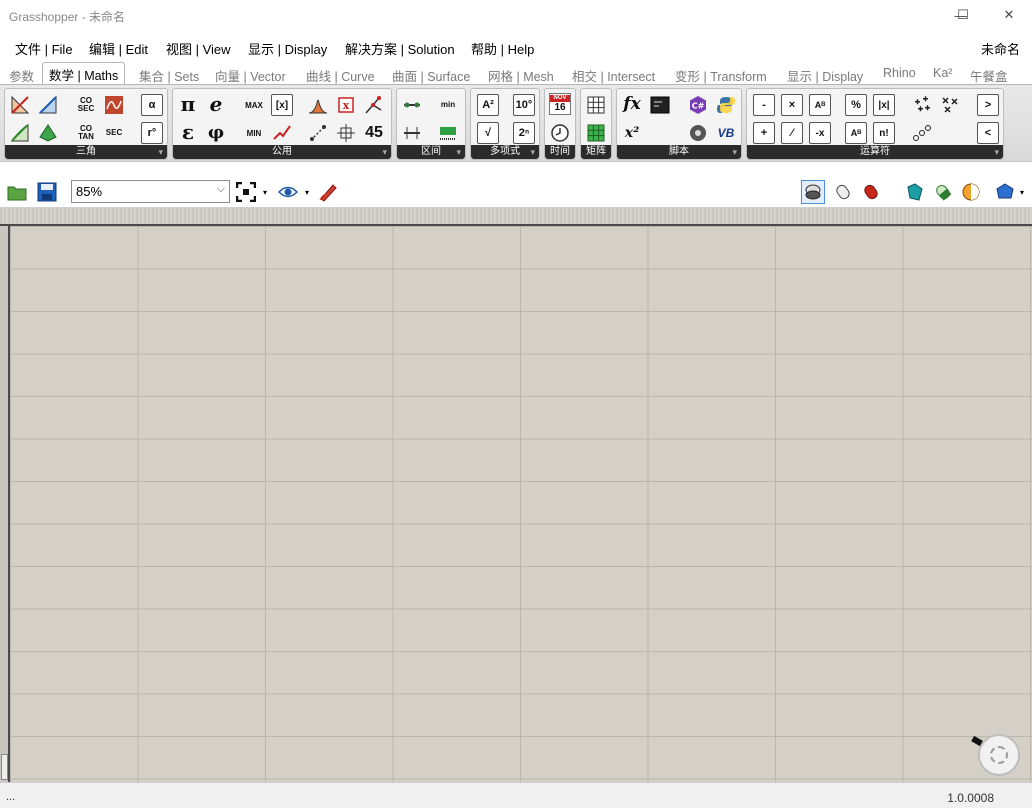  Describe the element at coordinates (84, 74) in the screenshot. I see `tab-maths: 数学 | Maths` at that location.